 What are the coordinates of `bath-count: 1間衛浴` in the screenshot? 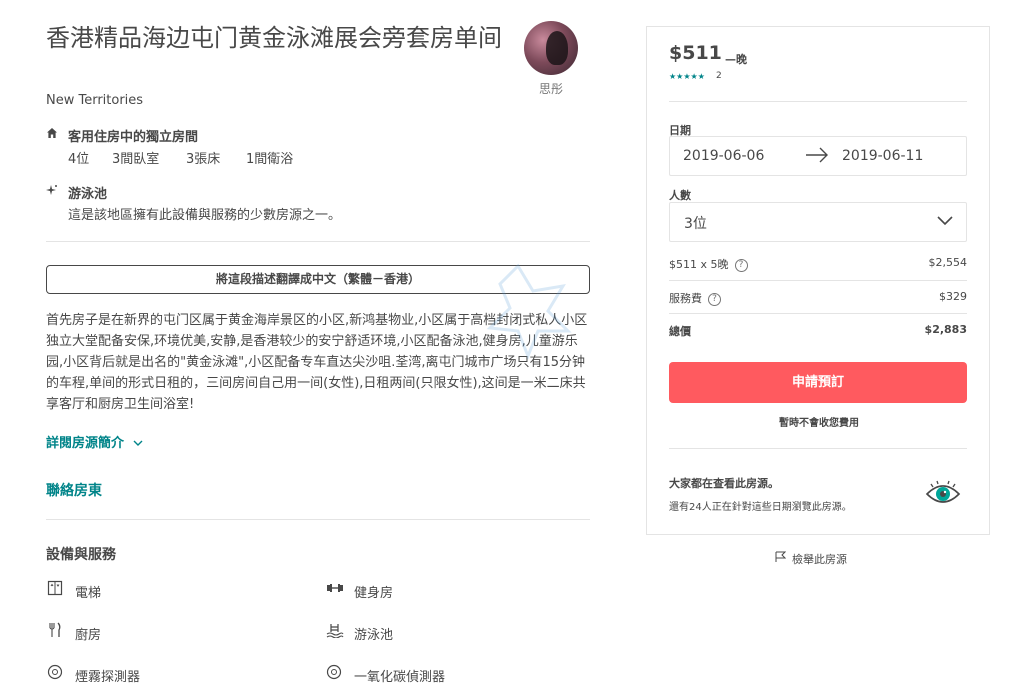 It's located at (270, 159).